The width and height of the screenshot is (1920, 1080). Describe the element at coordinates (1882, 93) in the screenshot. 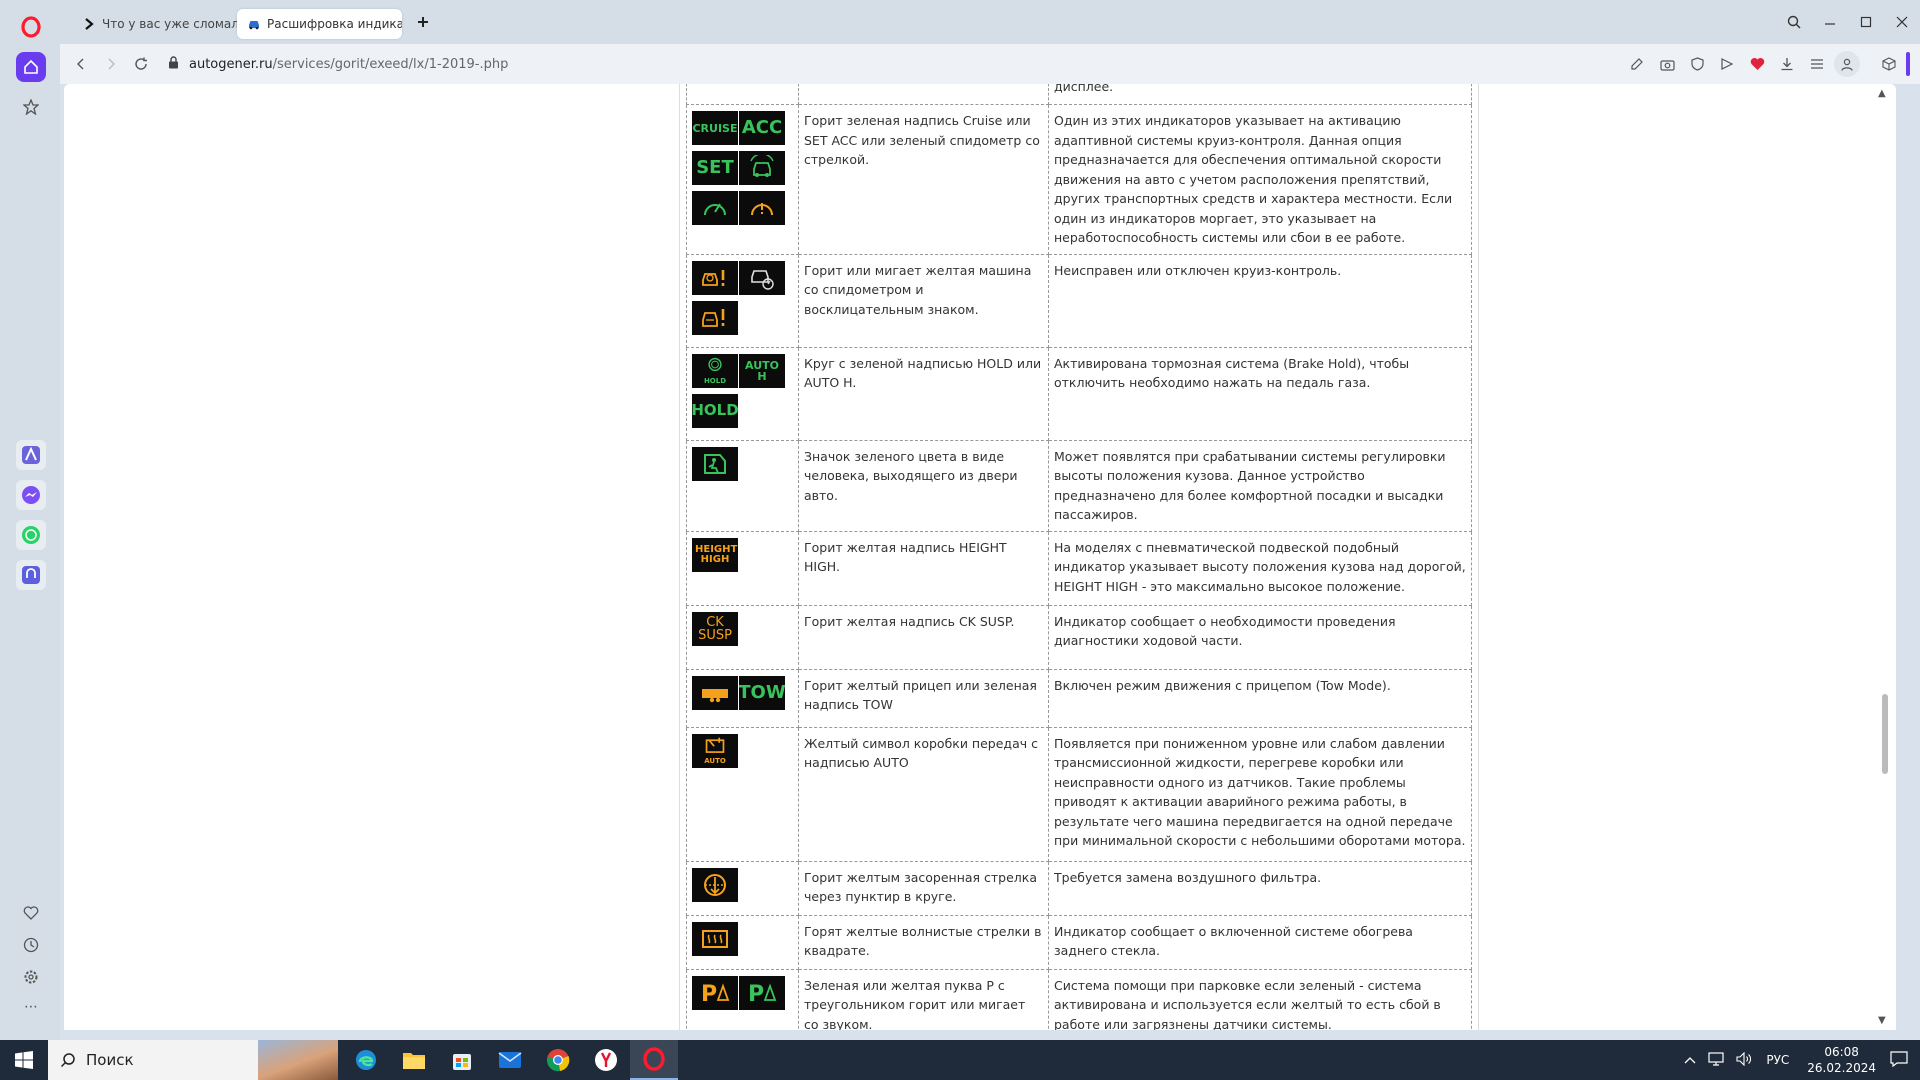

I see `scroll-up-icon: ▲` at that location.